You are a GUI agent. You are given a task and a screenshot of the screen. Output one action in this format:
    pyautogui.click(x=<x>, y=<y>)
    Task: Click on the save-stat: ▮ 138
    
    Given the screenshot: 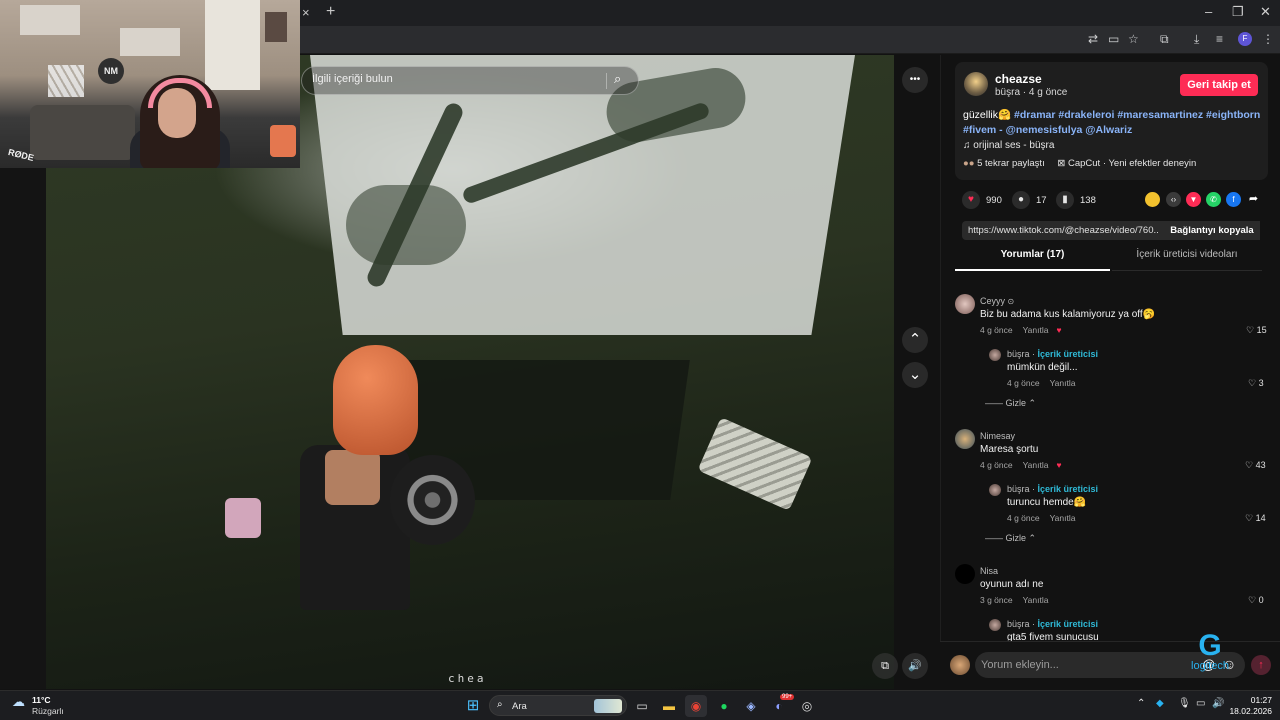 What is the action you would take?
    pyautogui.click(x=1076, y=200)
    